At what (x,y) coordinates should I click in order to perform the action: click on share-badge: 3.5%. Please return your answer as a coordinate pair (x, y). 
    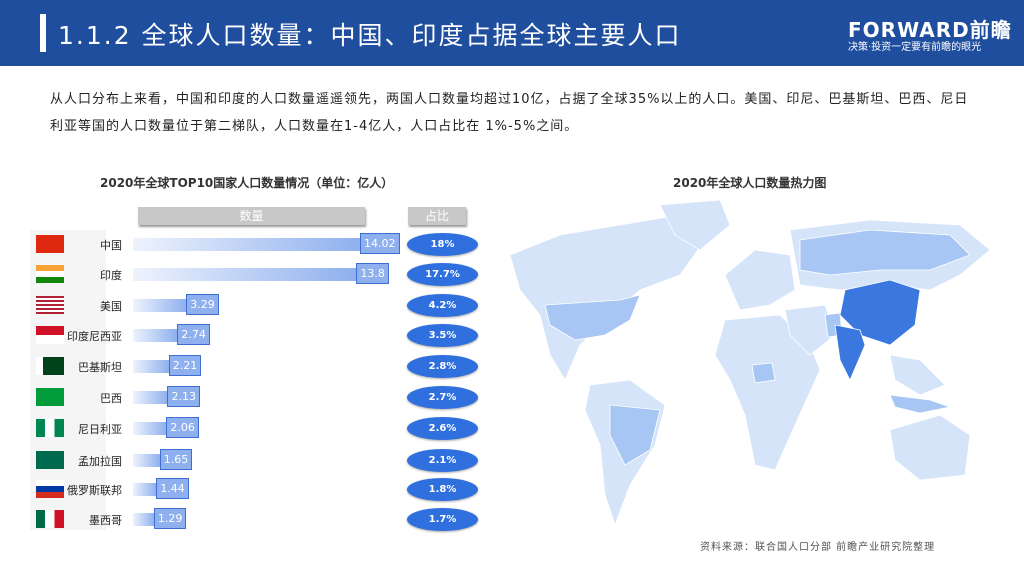
    Looking at the image, I should click on (442, 335).